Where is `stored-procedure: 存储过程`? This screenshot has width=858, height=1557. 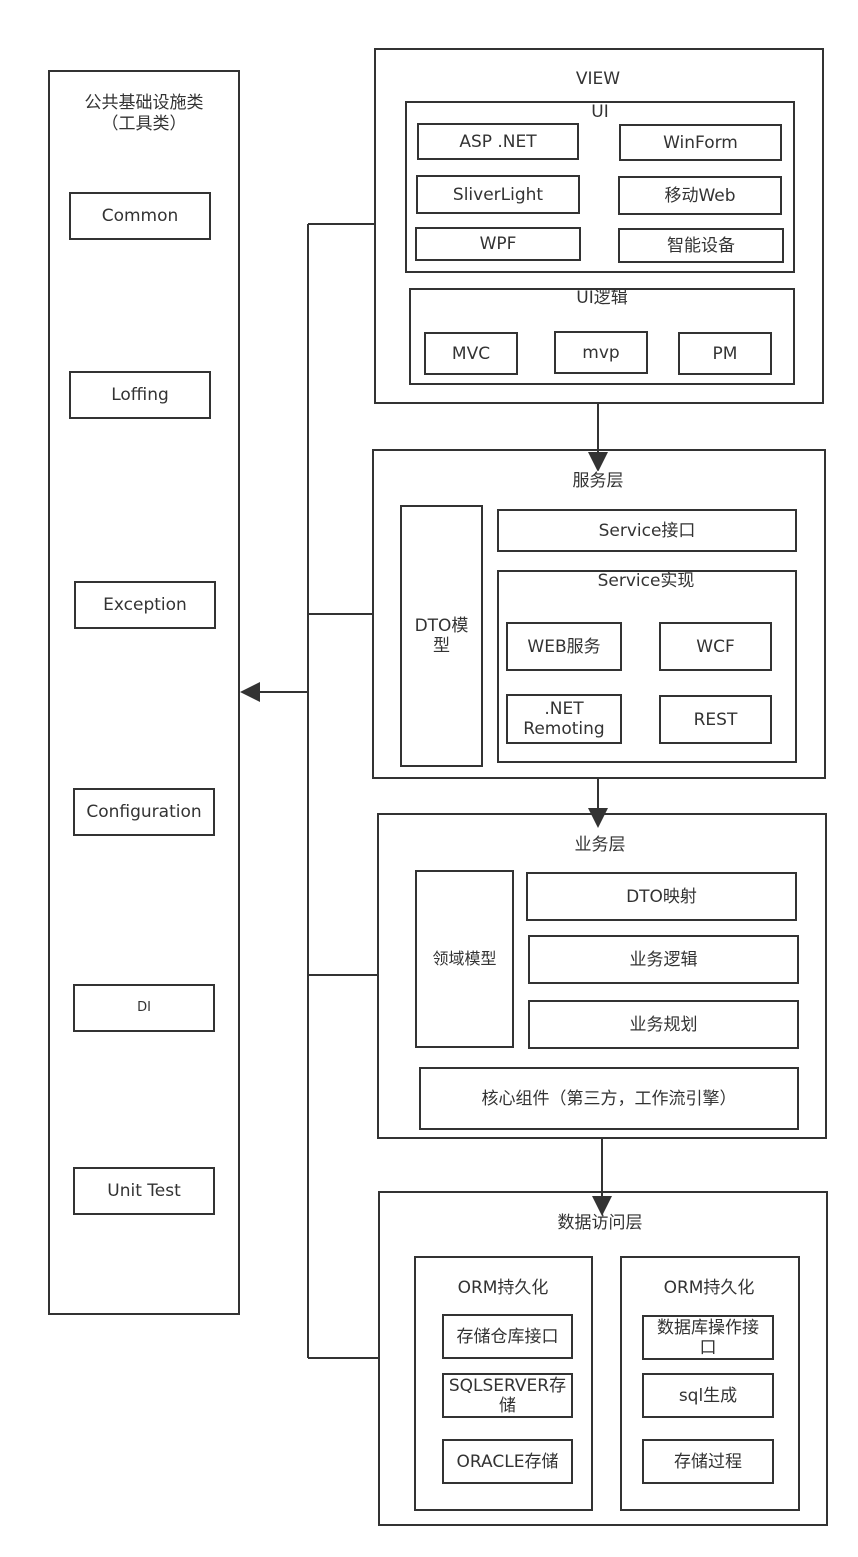
stored-procedure: 存储过程 is located at coordinates (708, 1461).